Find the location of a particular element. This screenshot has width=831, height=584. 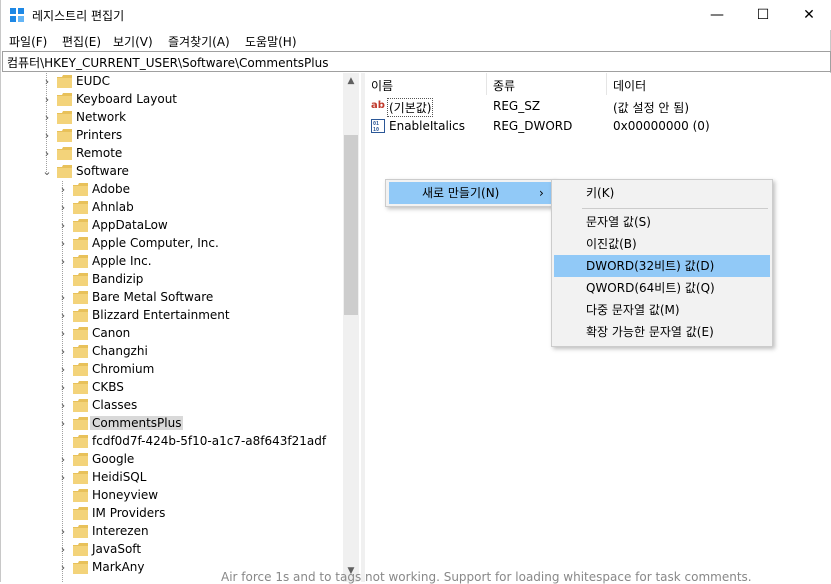

tree-item: › Blizzard Entertainment is located at coordinates (202, 316).